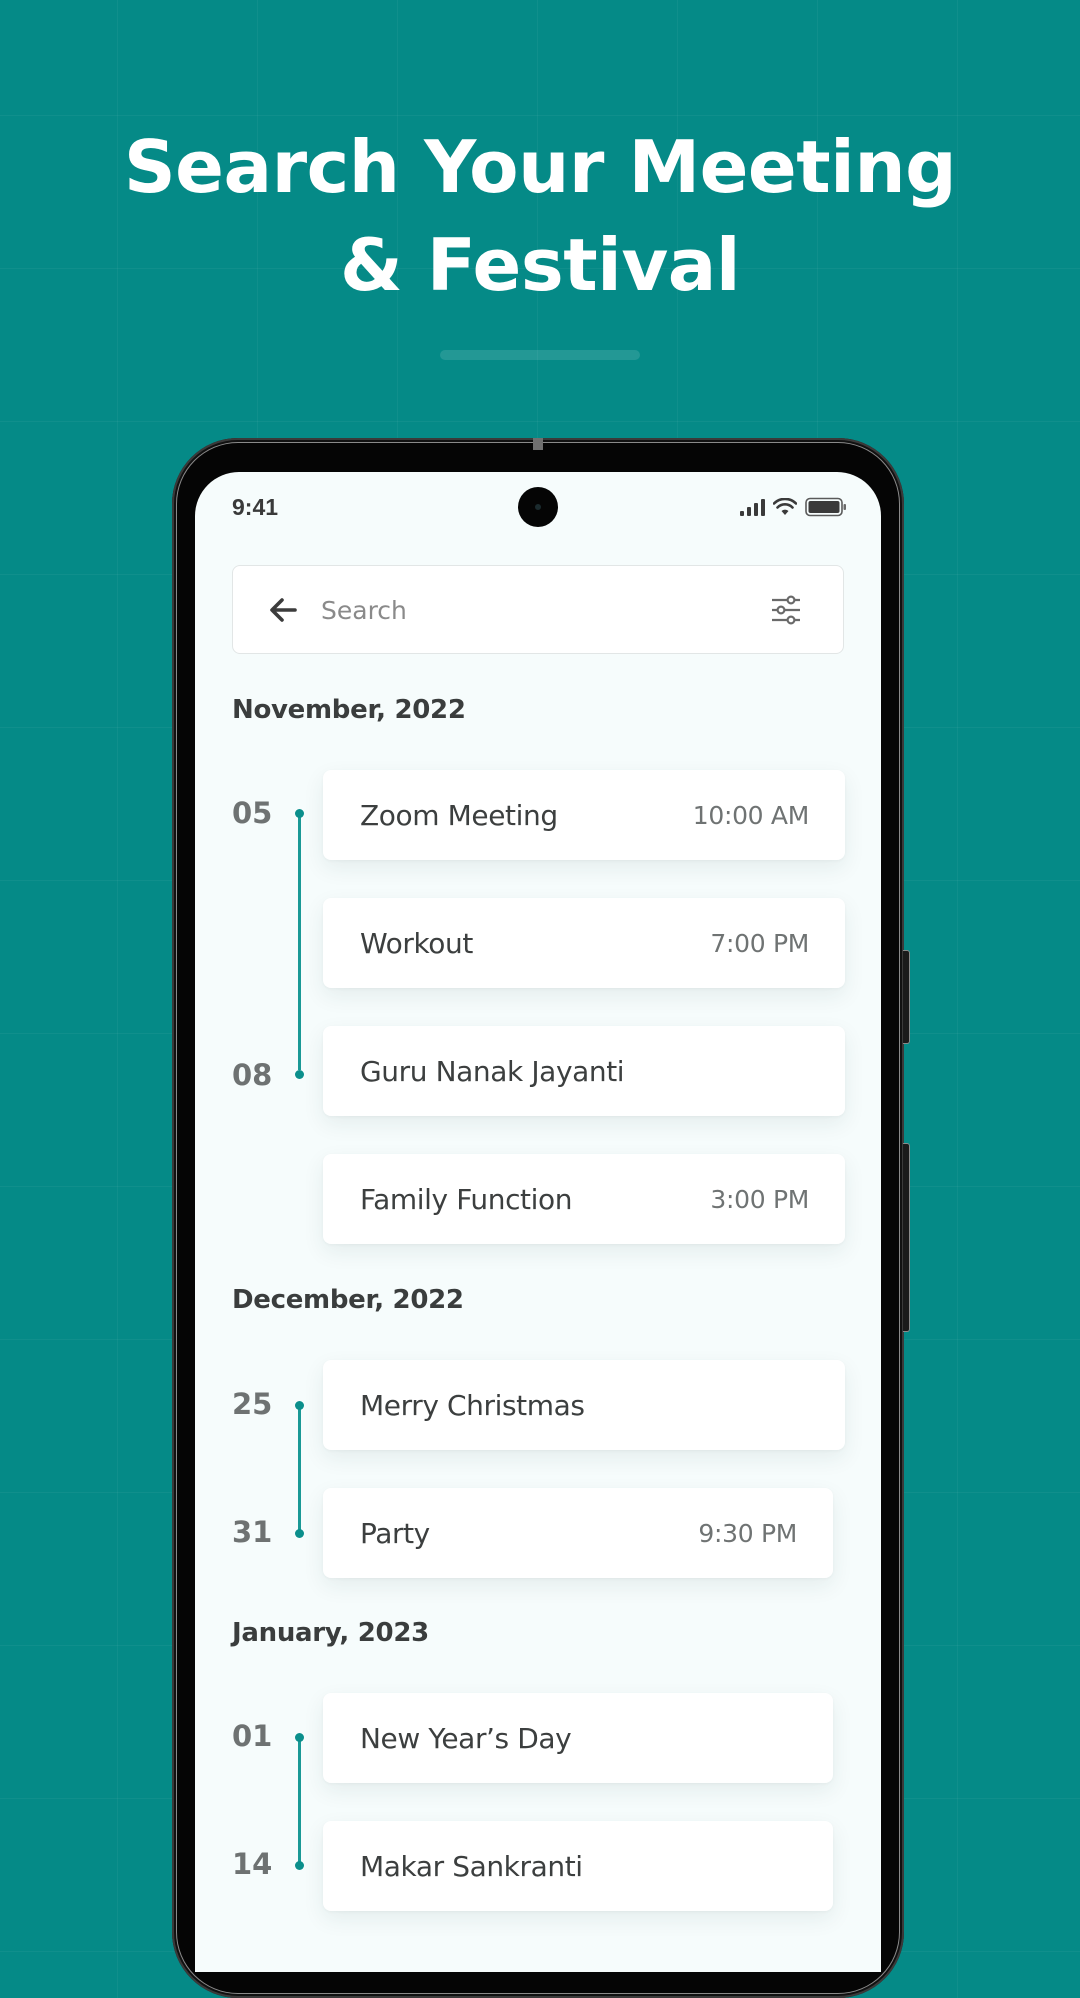 The height and width of the screenshot is (1998, 1080). What do you see at coordinates (349, 710) in the screenshot?
I see `month-header: November, 2022` at bounding box center [349, 710].